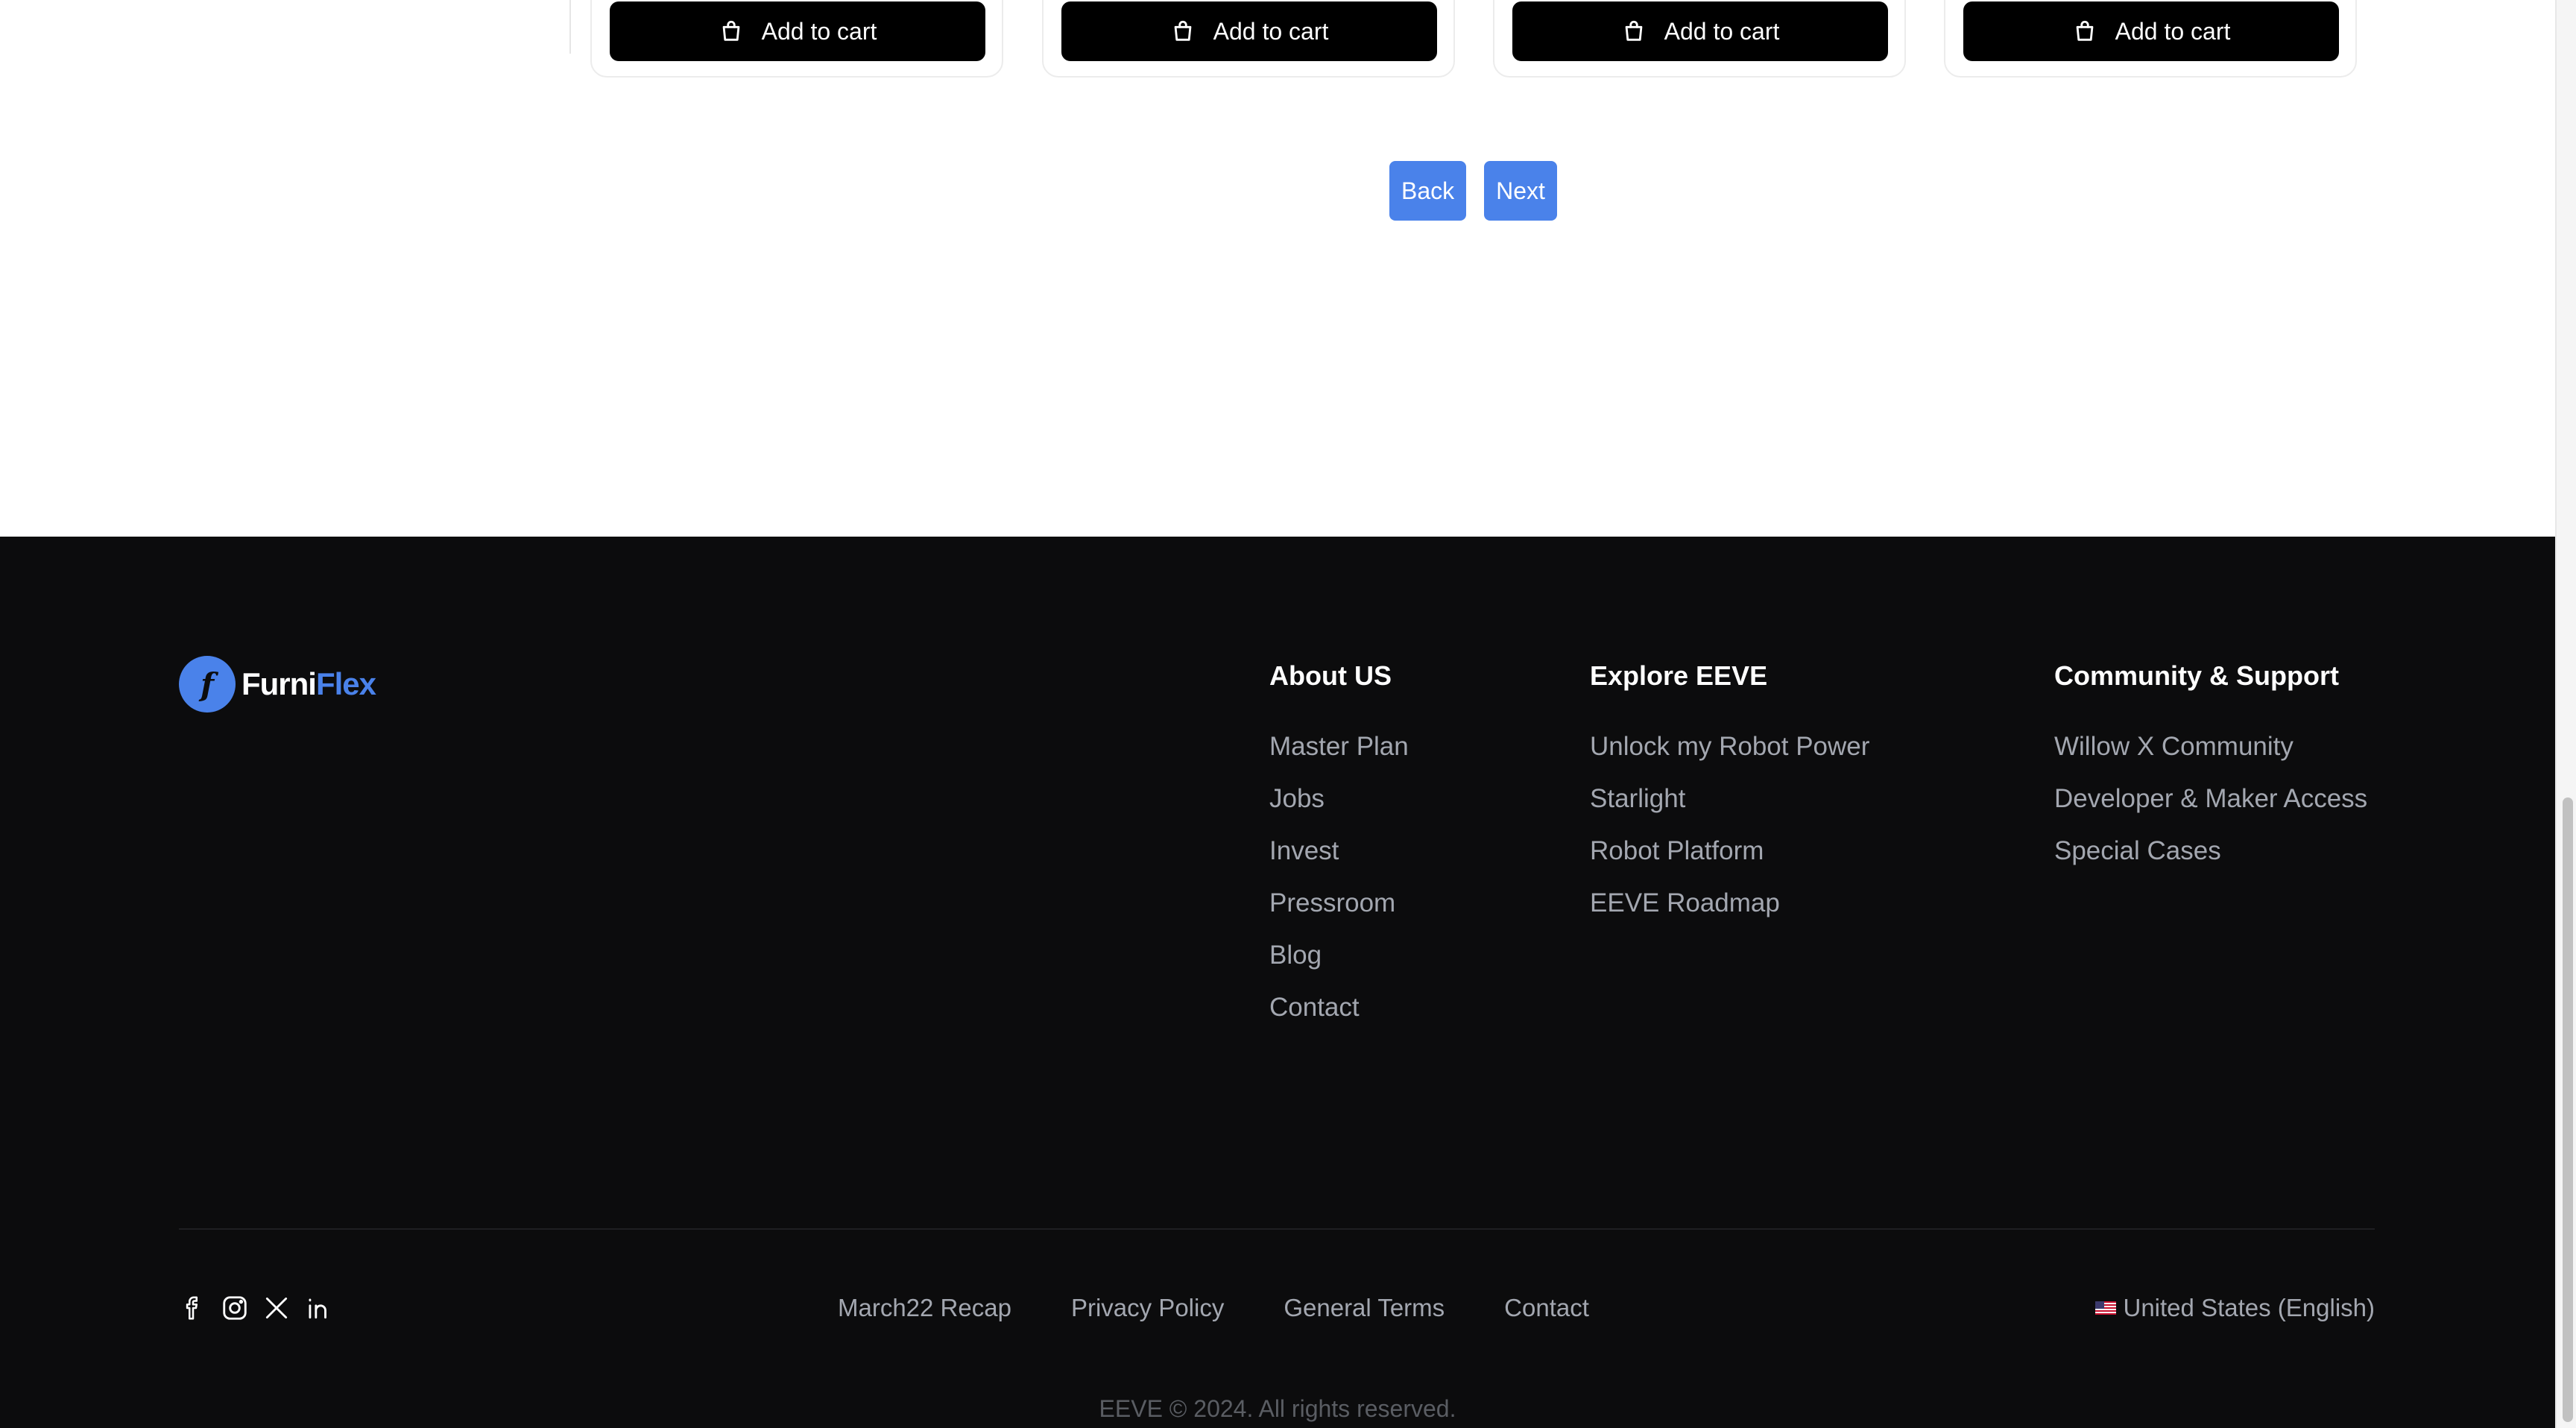 This screenshot has height=1428, width=2576. I want to click on locale-selector: United States (English), so click(2234, 1308).